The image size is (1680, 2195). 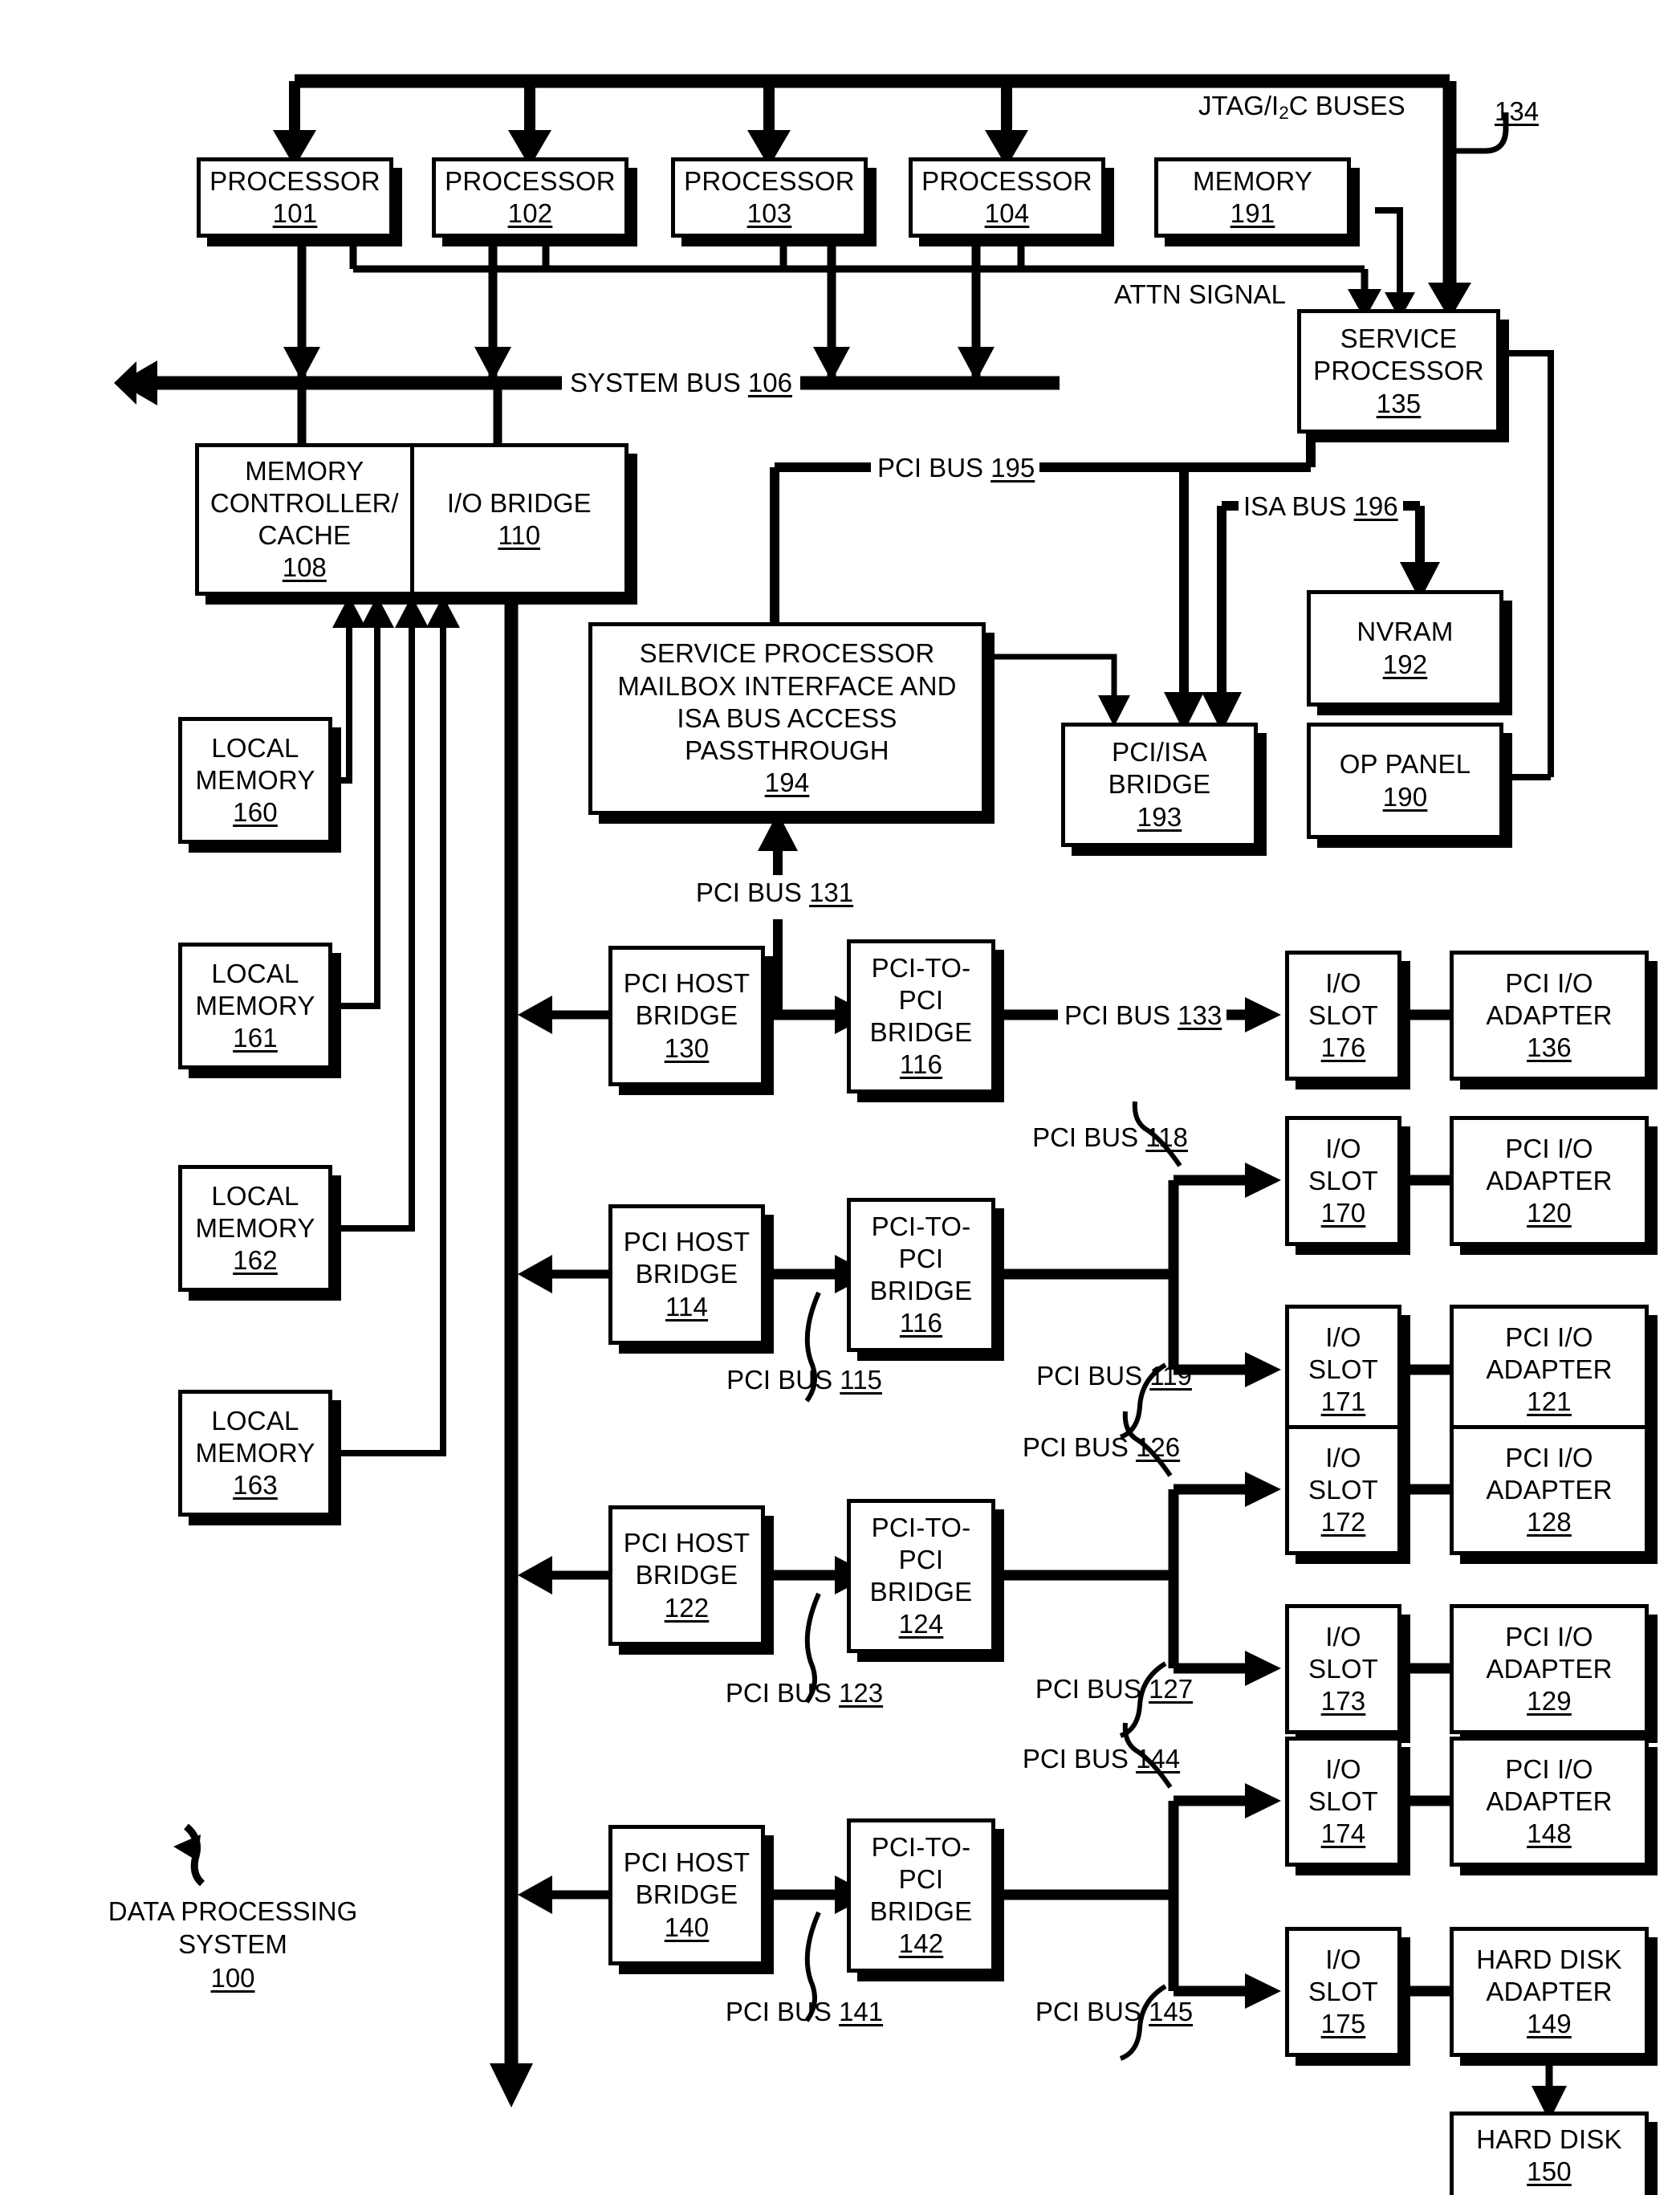 I want to click on block-pci-io-adapter-148: PCI I/O ADAPTER 148, so click(x=1549, y=1802).